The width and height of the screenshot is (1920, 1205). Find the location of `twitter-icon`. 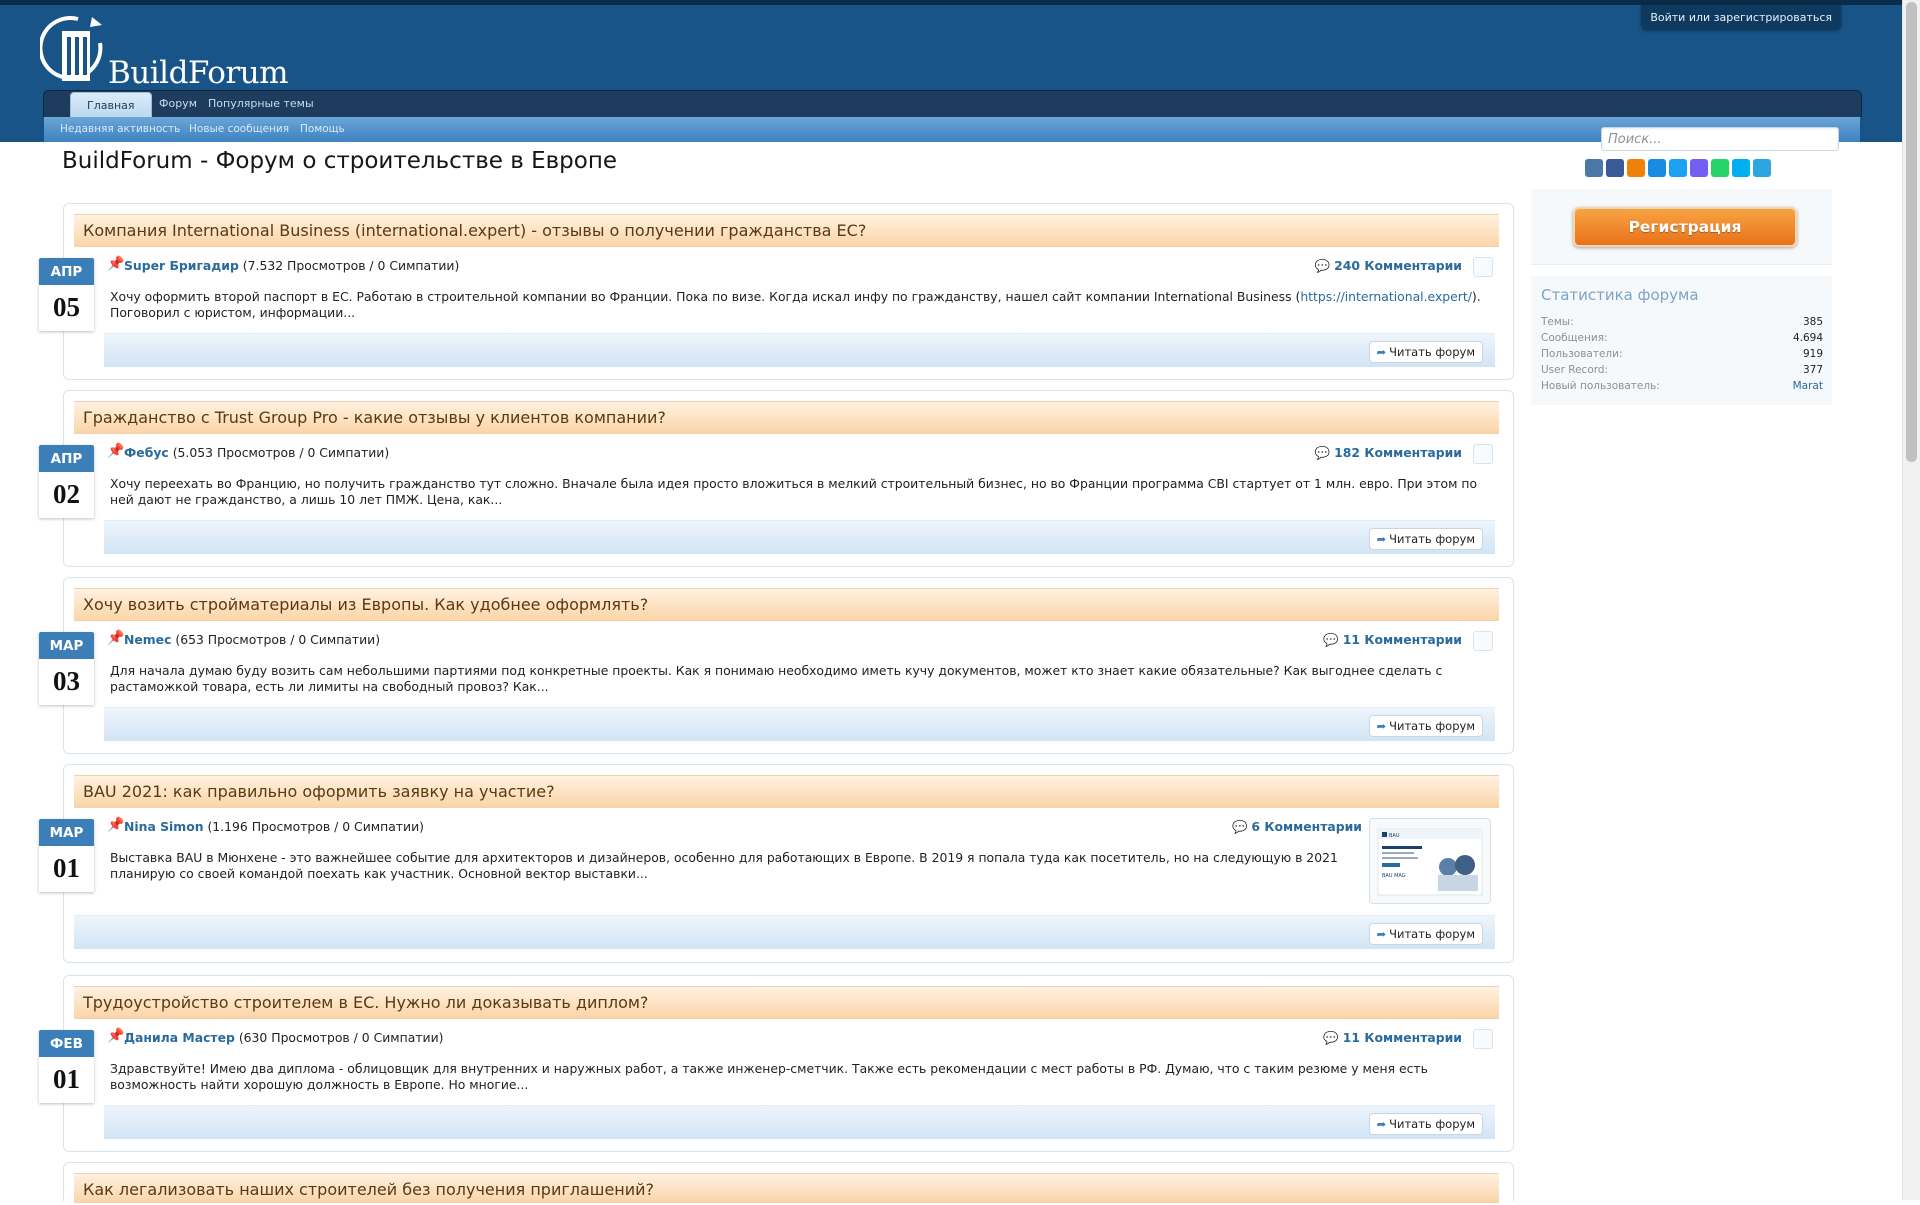

twitter-icon is located at coordinates (1678, 168).